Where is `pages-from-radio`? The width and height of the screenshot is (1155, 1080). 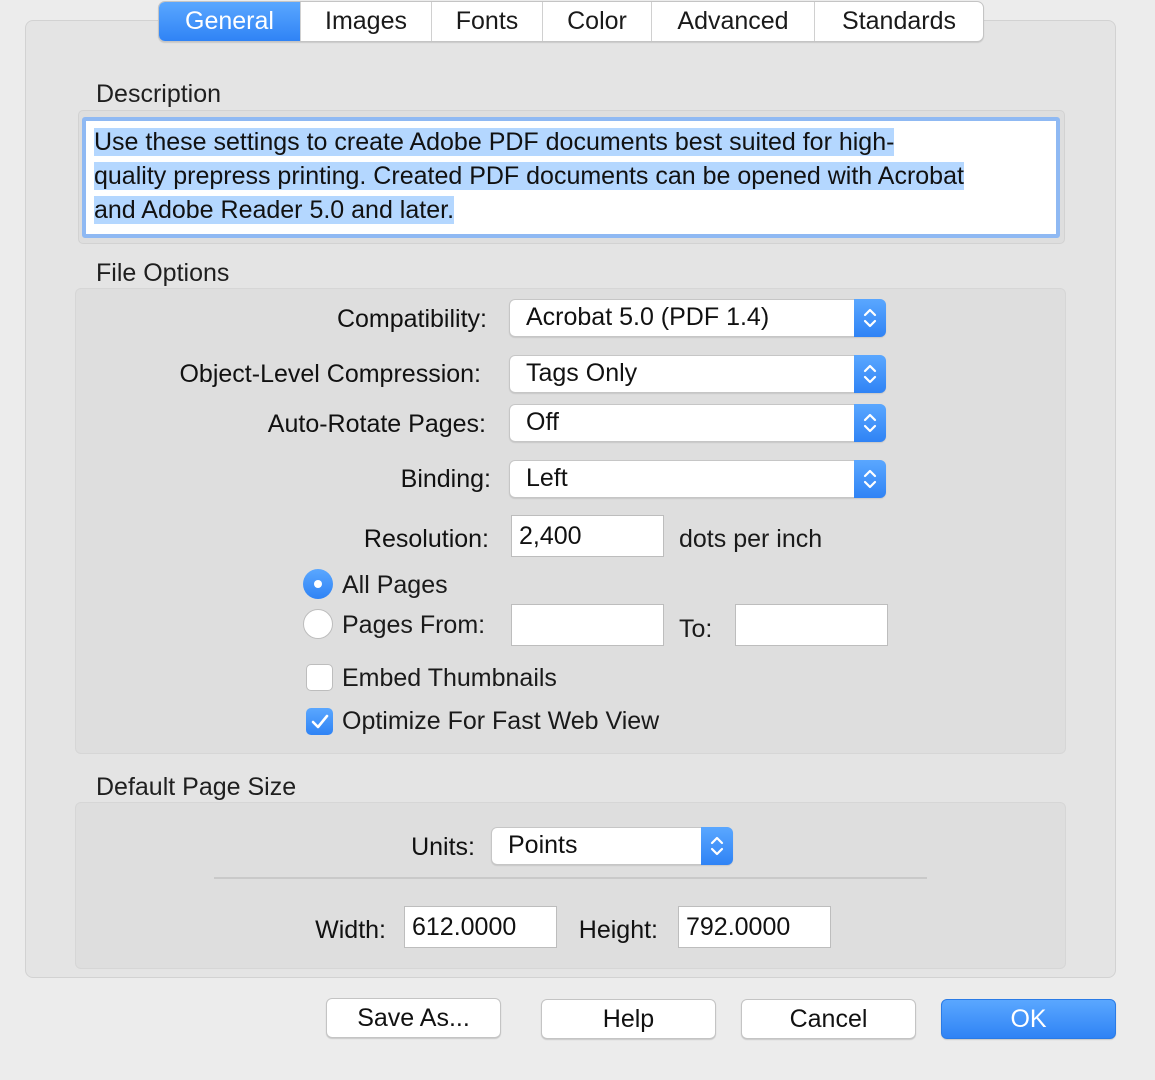 pages-from-radio is located at coordinates (318, 624).